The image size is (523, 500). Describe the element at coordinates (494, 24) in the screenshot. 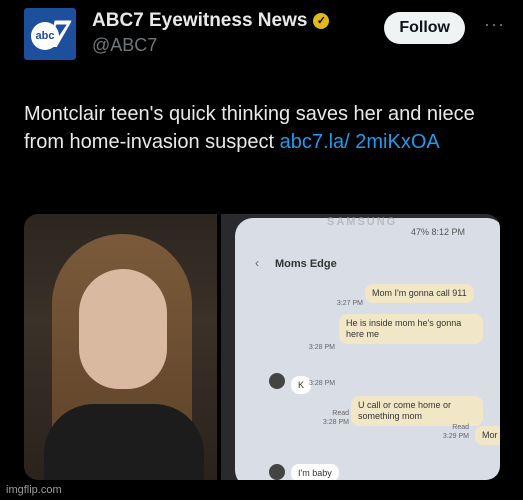

I see `more-options-icon: ···` at that location.